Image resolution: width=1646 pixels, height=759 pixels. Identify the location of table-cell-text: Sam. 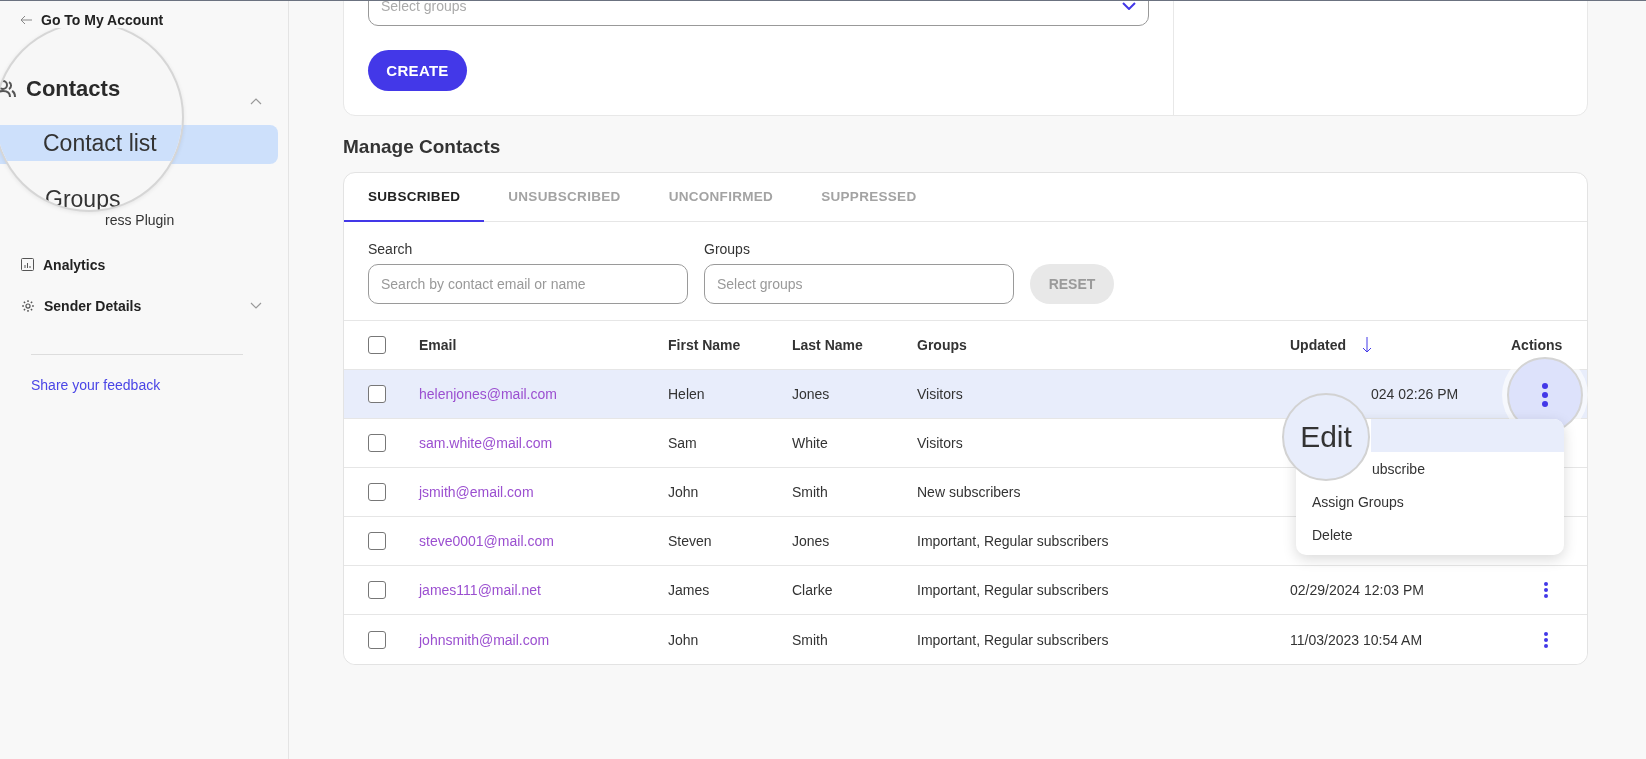
(683, 443).